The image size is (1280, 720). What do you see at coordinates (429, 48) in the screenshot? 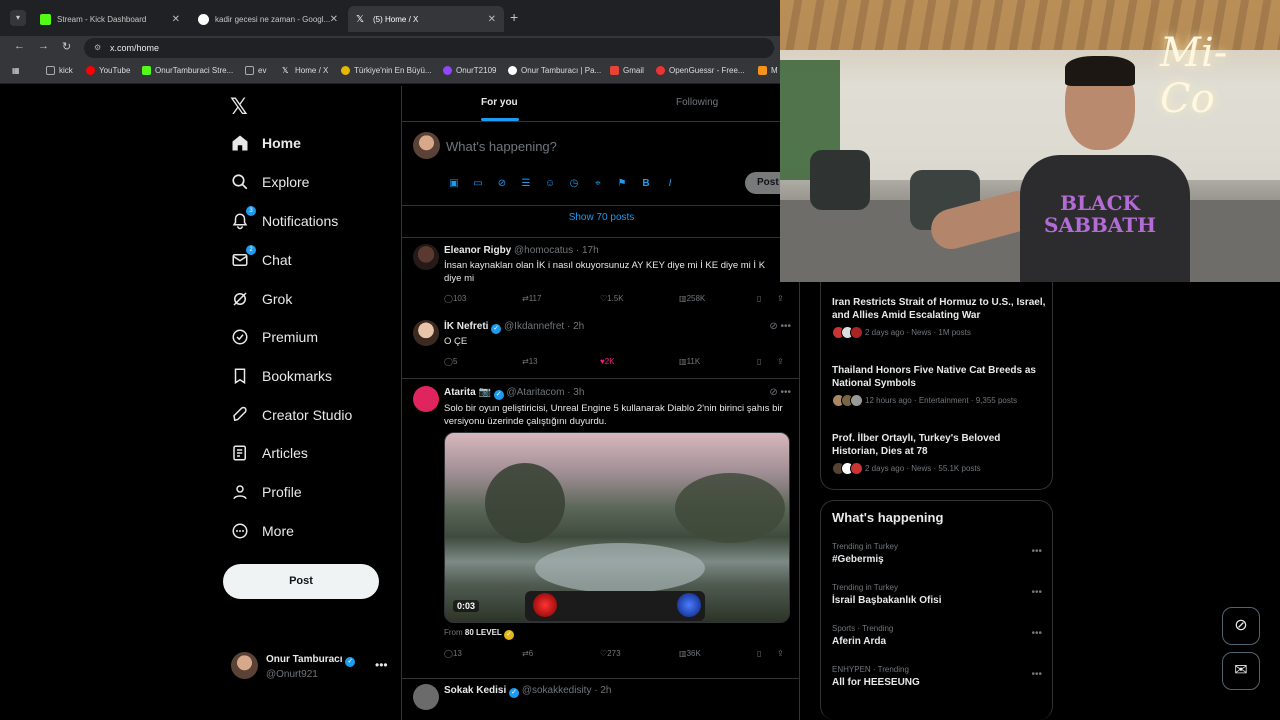
I see `address-bar: ⚙ x.com/home` at bounding box center [429, 48].